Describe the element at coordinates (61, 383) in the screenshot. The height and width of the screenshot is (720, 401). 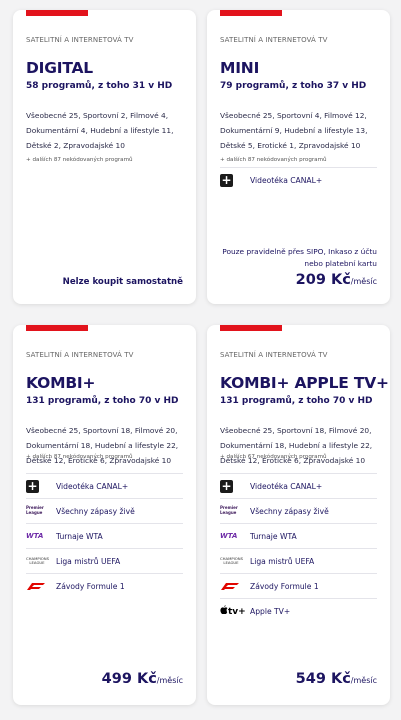
I see `package-name: KOMBI+` at that location.